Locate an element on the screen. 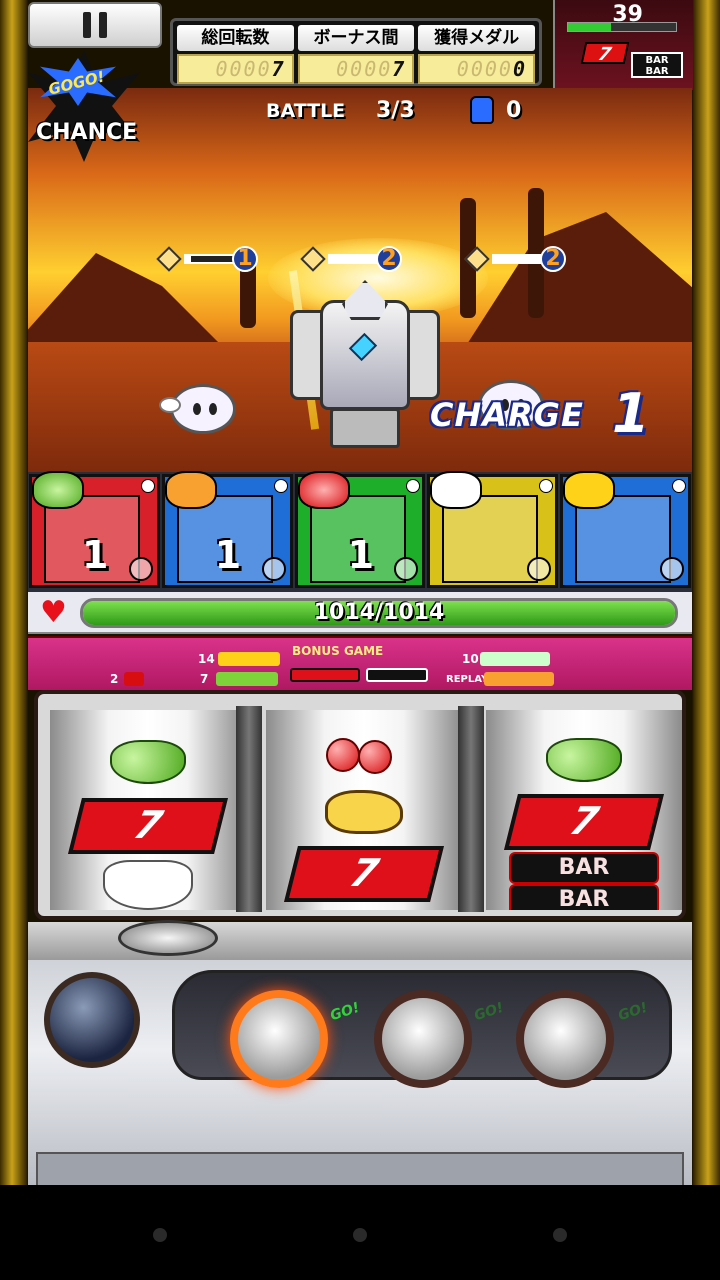 The image size is (720, 1280). reel-center: 7 is located at coordinates (364, 810).